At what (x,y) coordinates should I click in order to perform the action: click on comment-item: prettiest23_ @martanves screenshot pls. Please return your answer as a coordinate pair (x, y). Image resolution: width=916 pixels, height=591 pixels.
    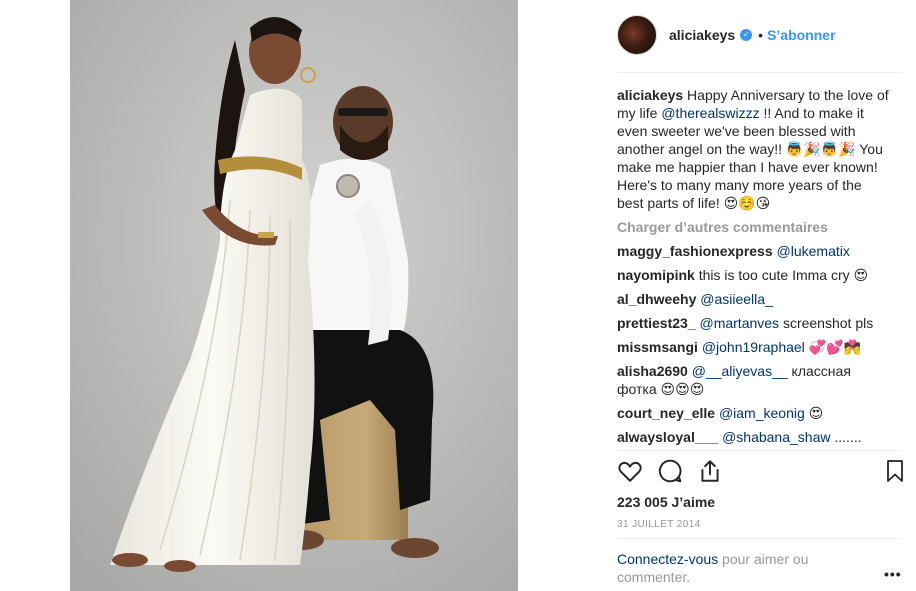
    Looking at the image, I should click on (753, 323).